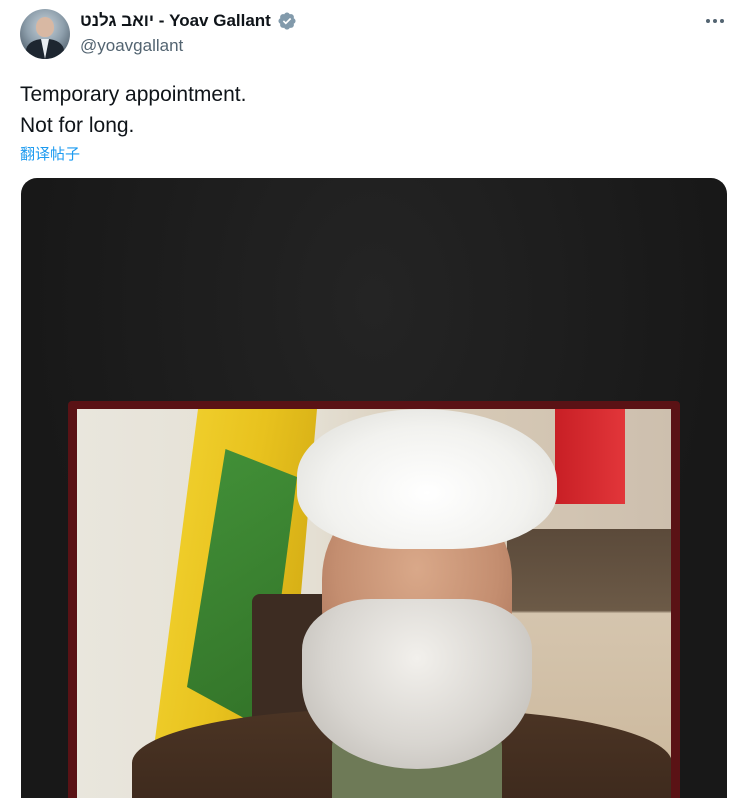 This screenshot has height=798, width=742. I want to click on turban, so click(427, 479).